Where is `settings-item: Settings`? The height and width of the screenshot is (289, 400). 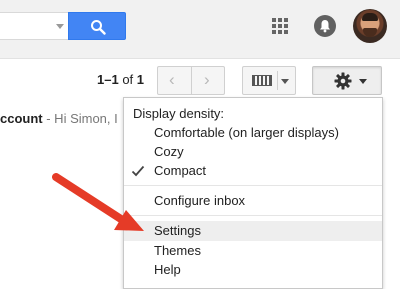 settings-item: Settings is located at coordinates (253, 231).